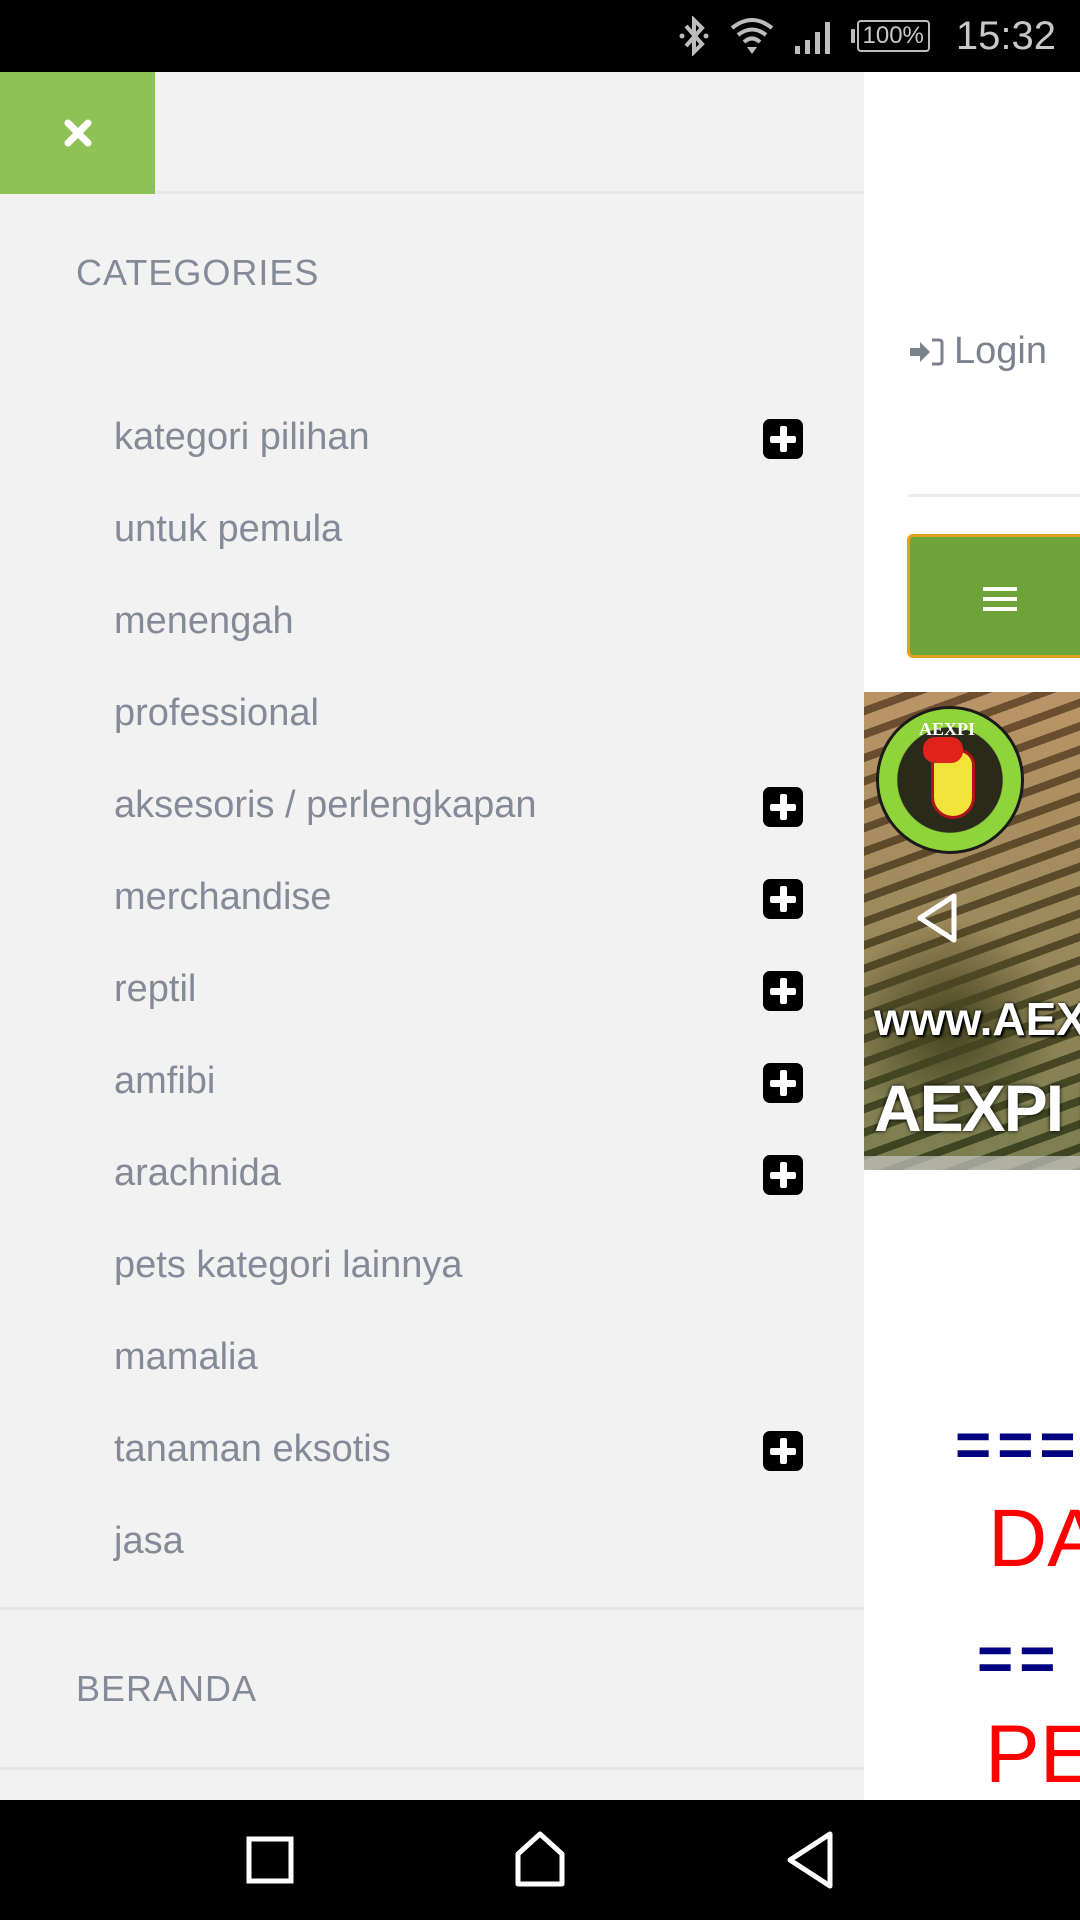 Image resolution: width=1080 pixels, height=1920 pixels. I want to click on category-item: merchandise, so click(432, 898).